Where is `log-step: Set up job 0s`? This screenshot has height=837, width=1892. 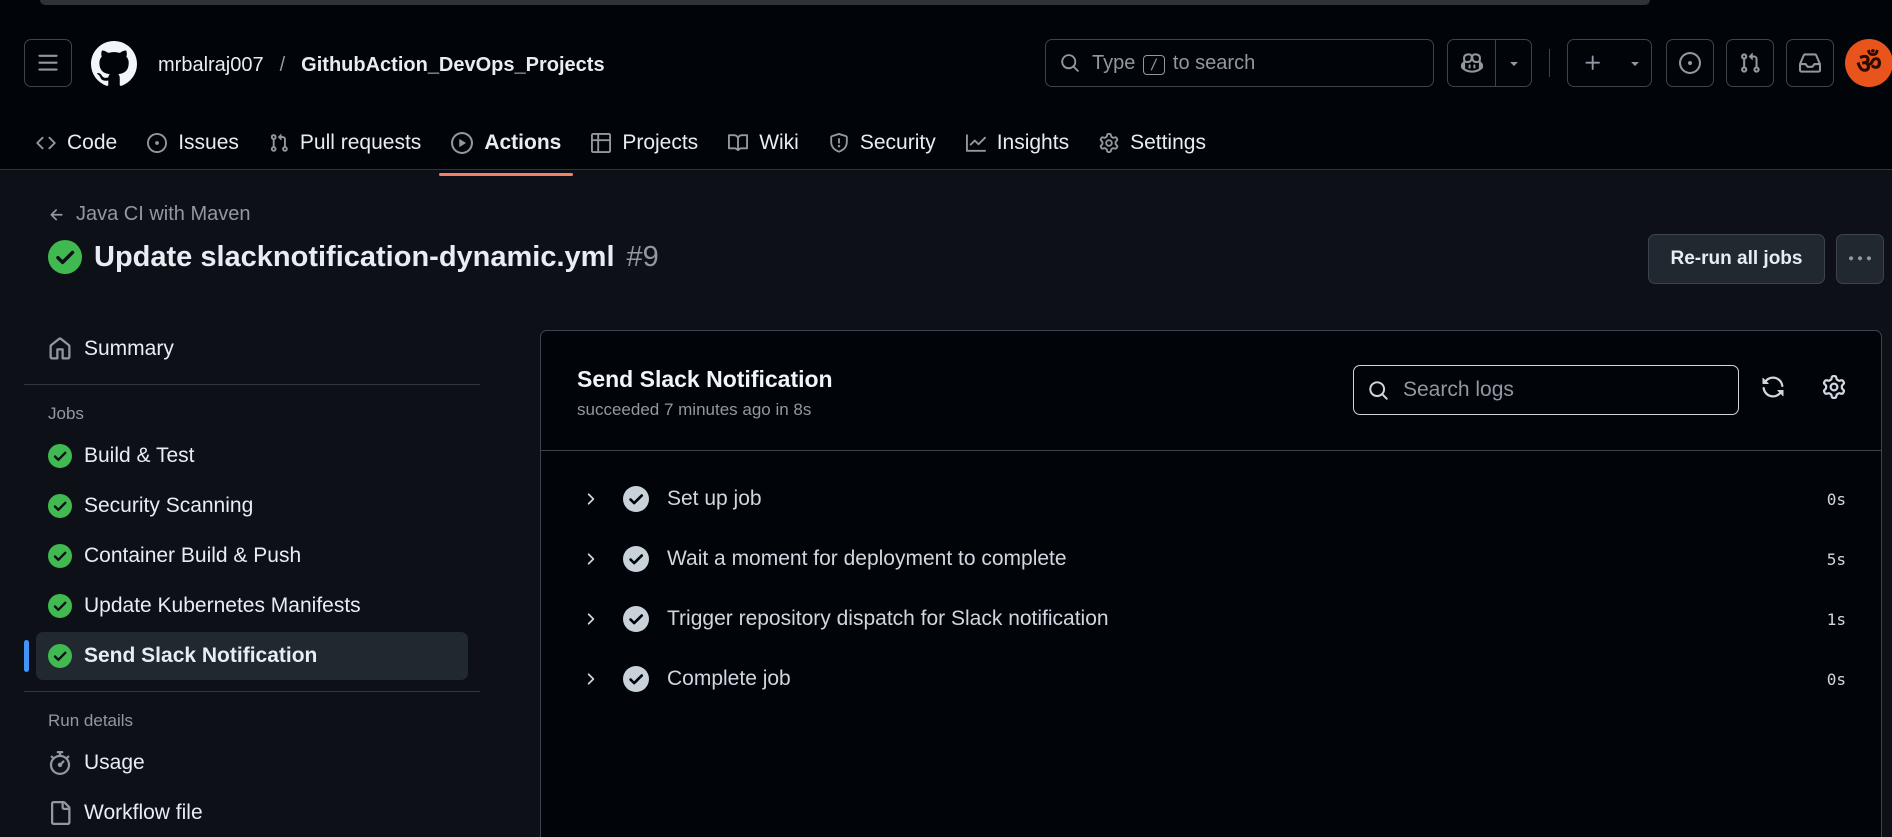 log-step: Set up job 0s is located at coordinates (1211, 499).